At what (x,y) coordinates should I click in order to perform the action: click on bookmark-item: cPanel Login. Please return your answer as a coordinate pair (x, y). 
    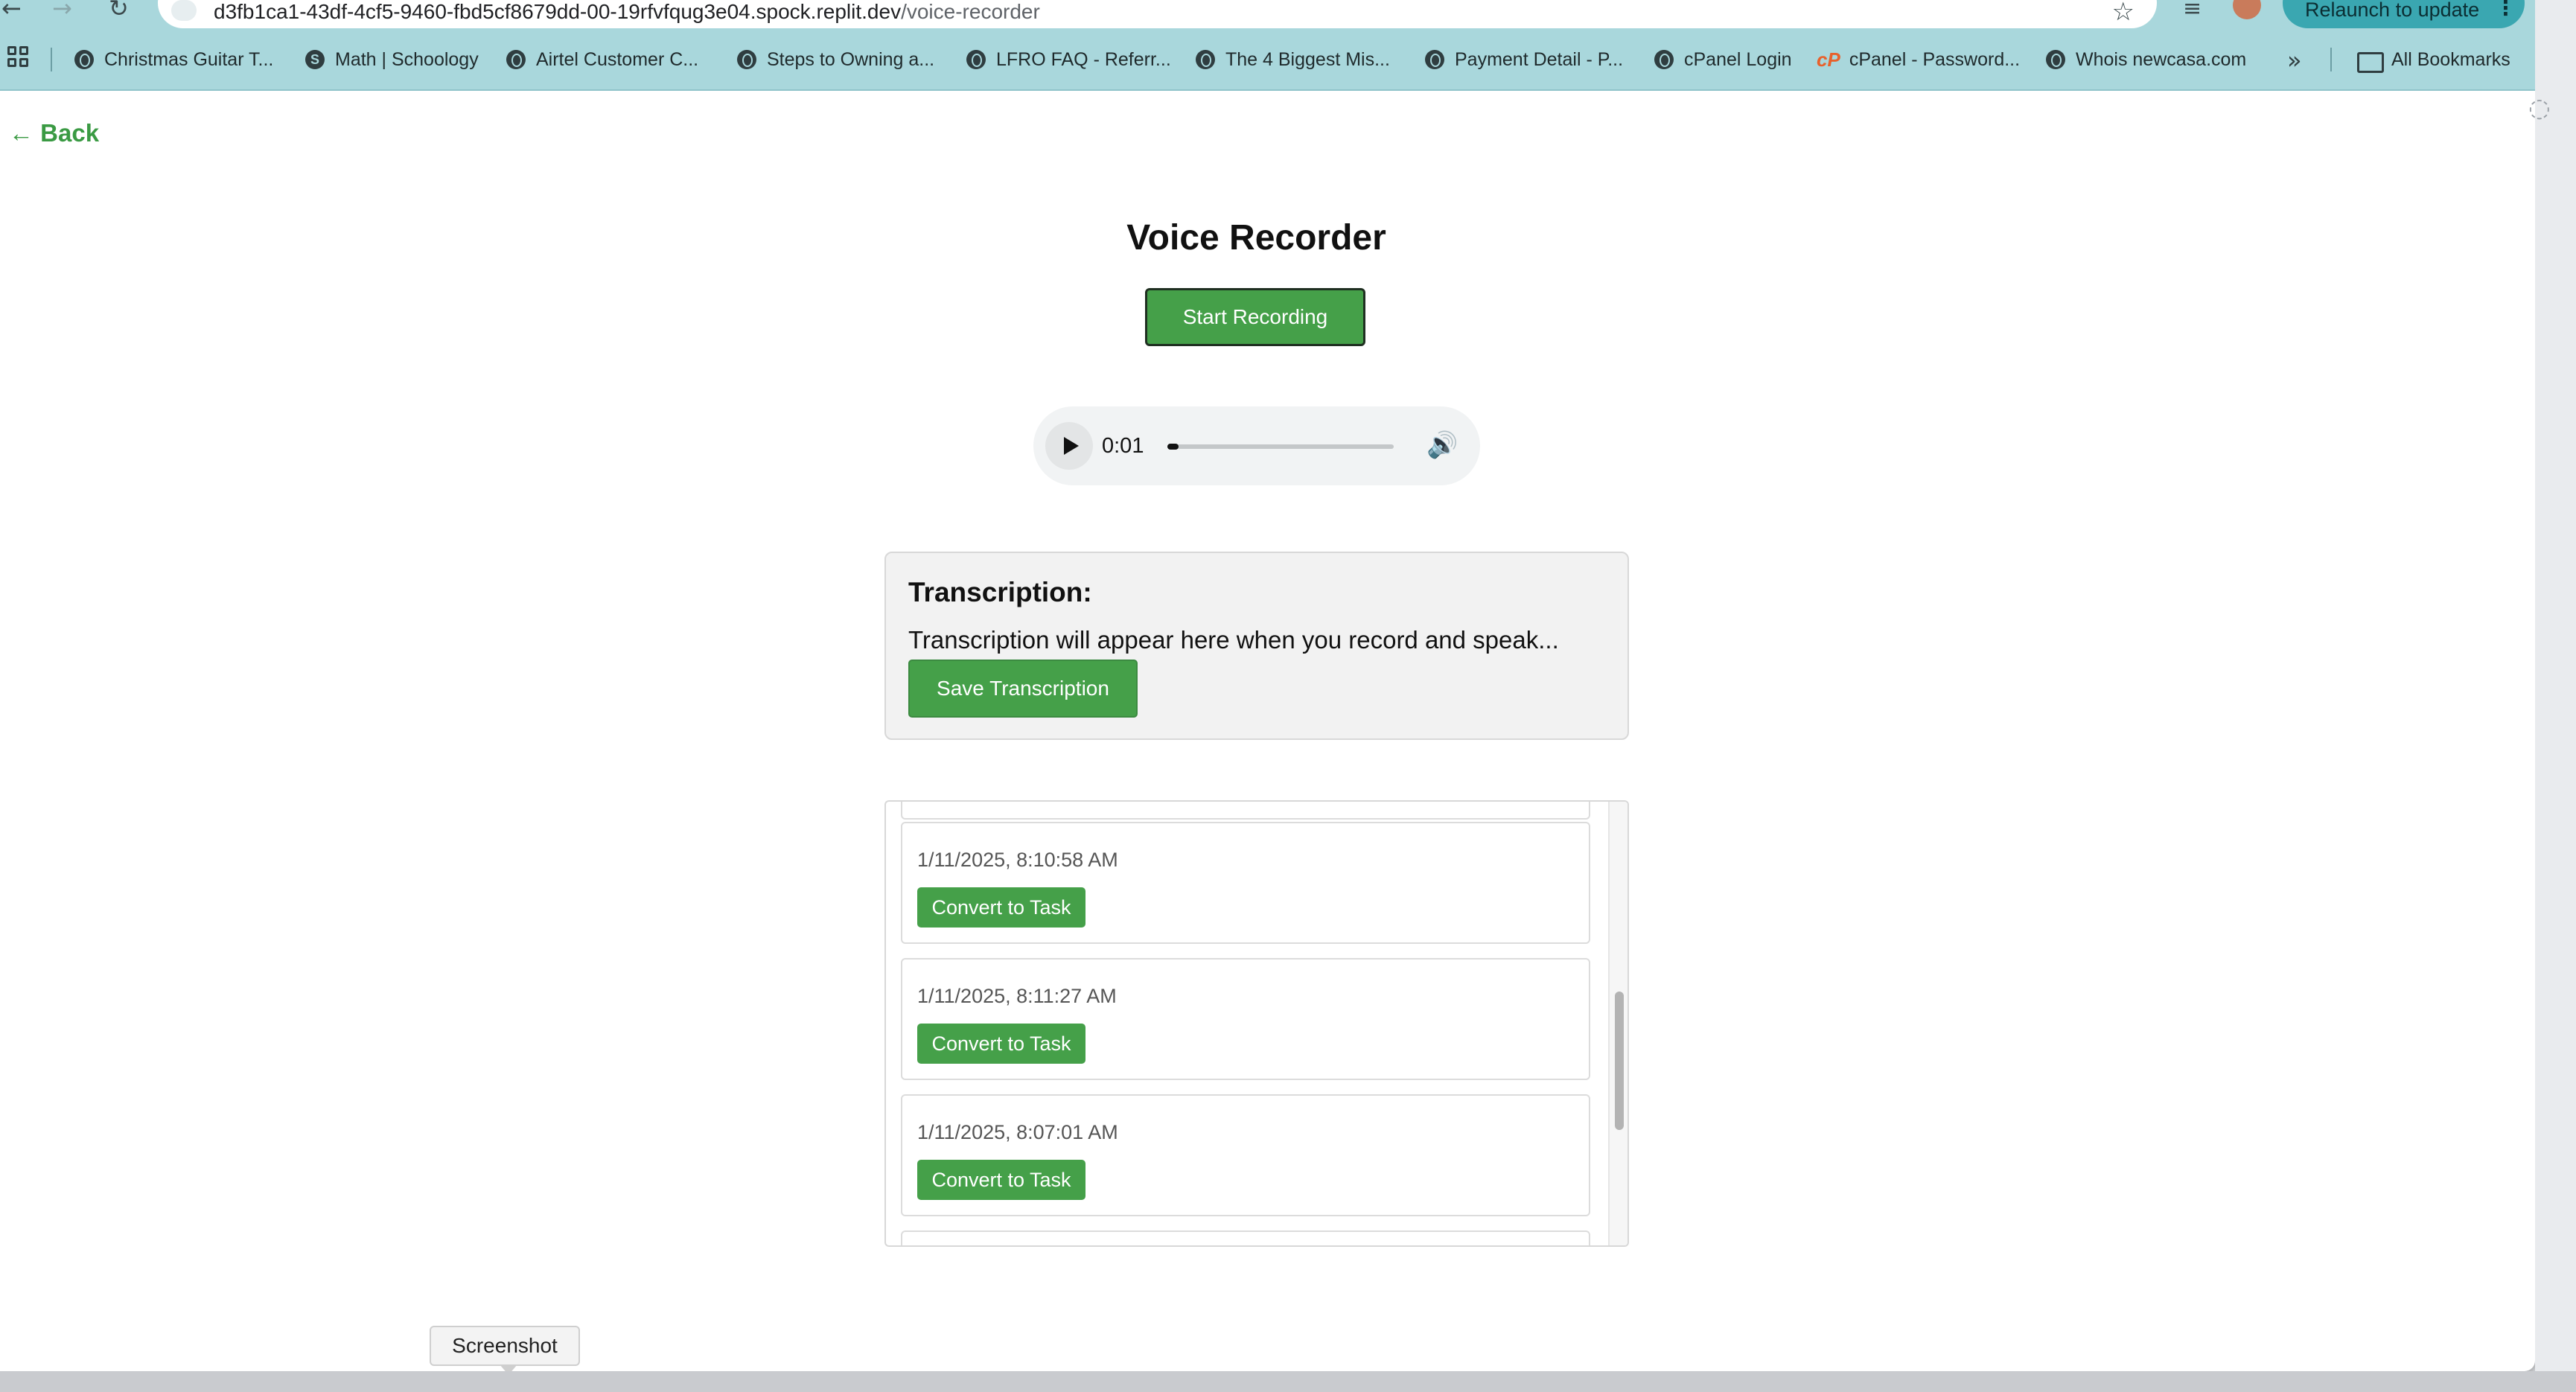
    Looking at the image, I should click on (1723, 60).